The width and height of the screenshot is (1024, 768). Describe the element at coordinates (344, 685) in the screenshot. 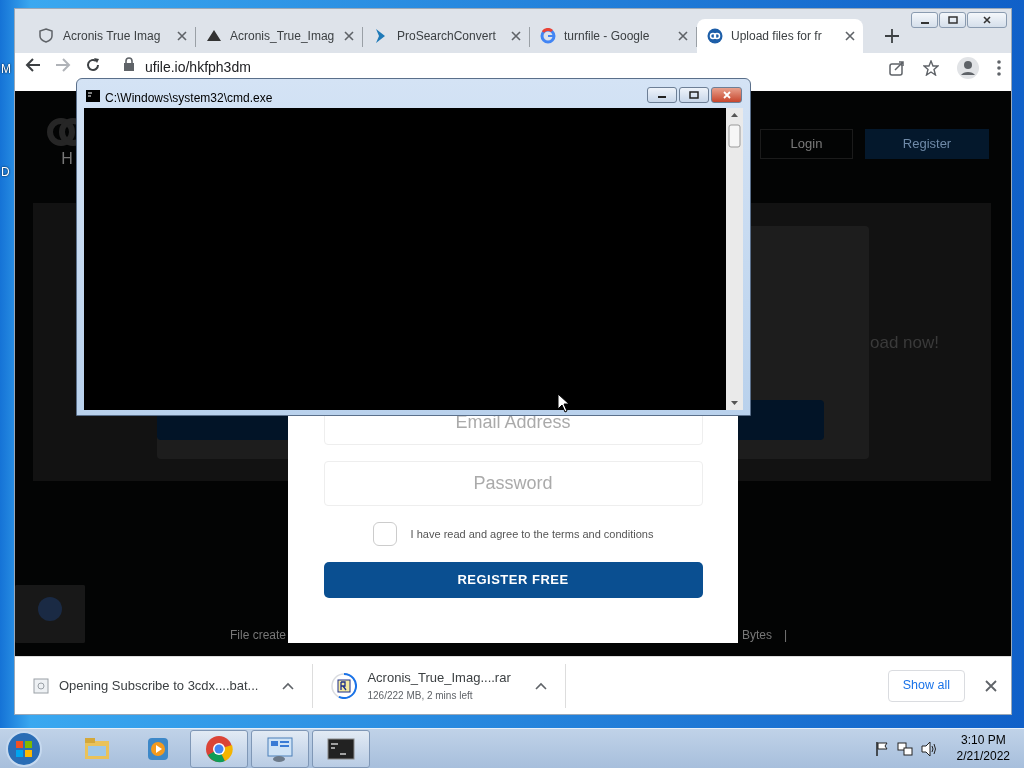

I see `archive-icon` at that location.